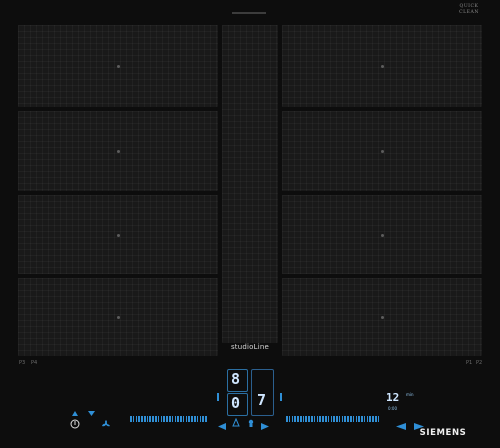  What do you see at coordinates (22, 363) in the screenshot?
I see `corner-mark-left: P3` at bounding box center [22, 363].